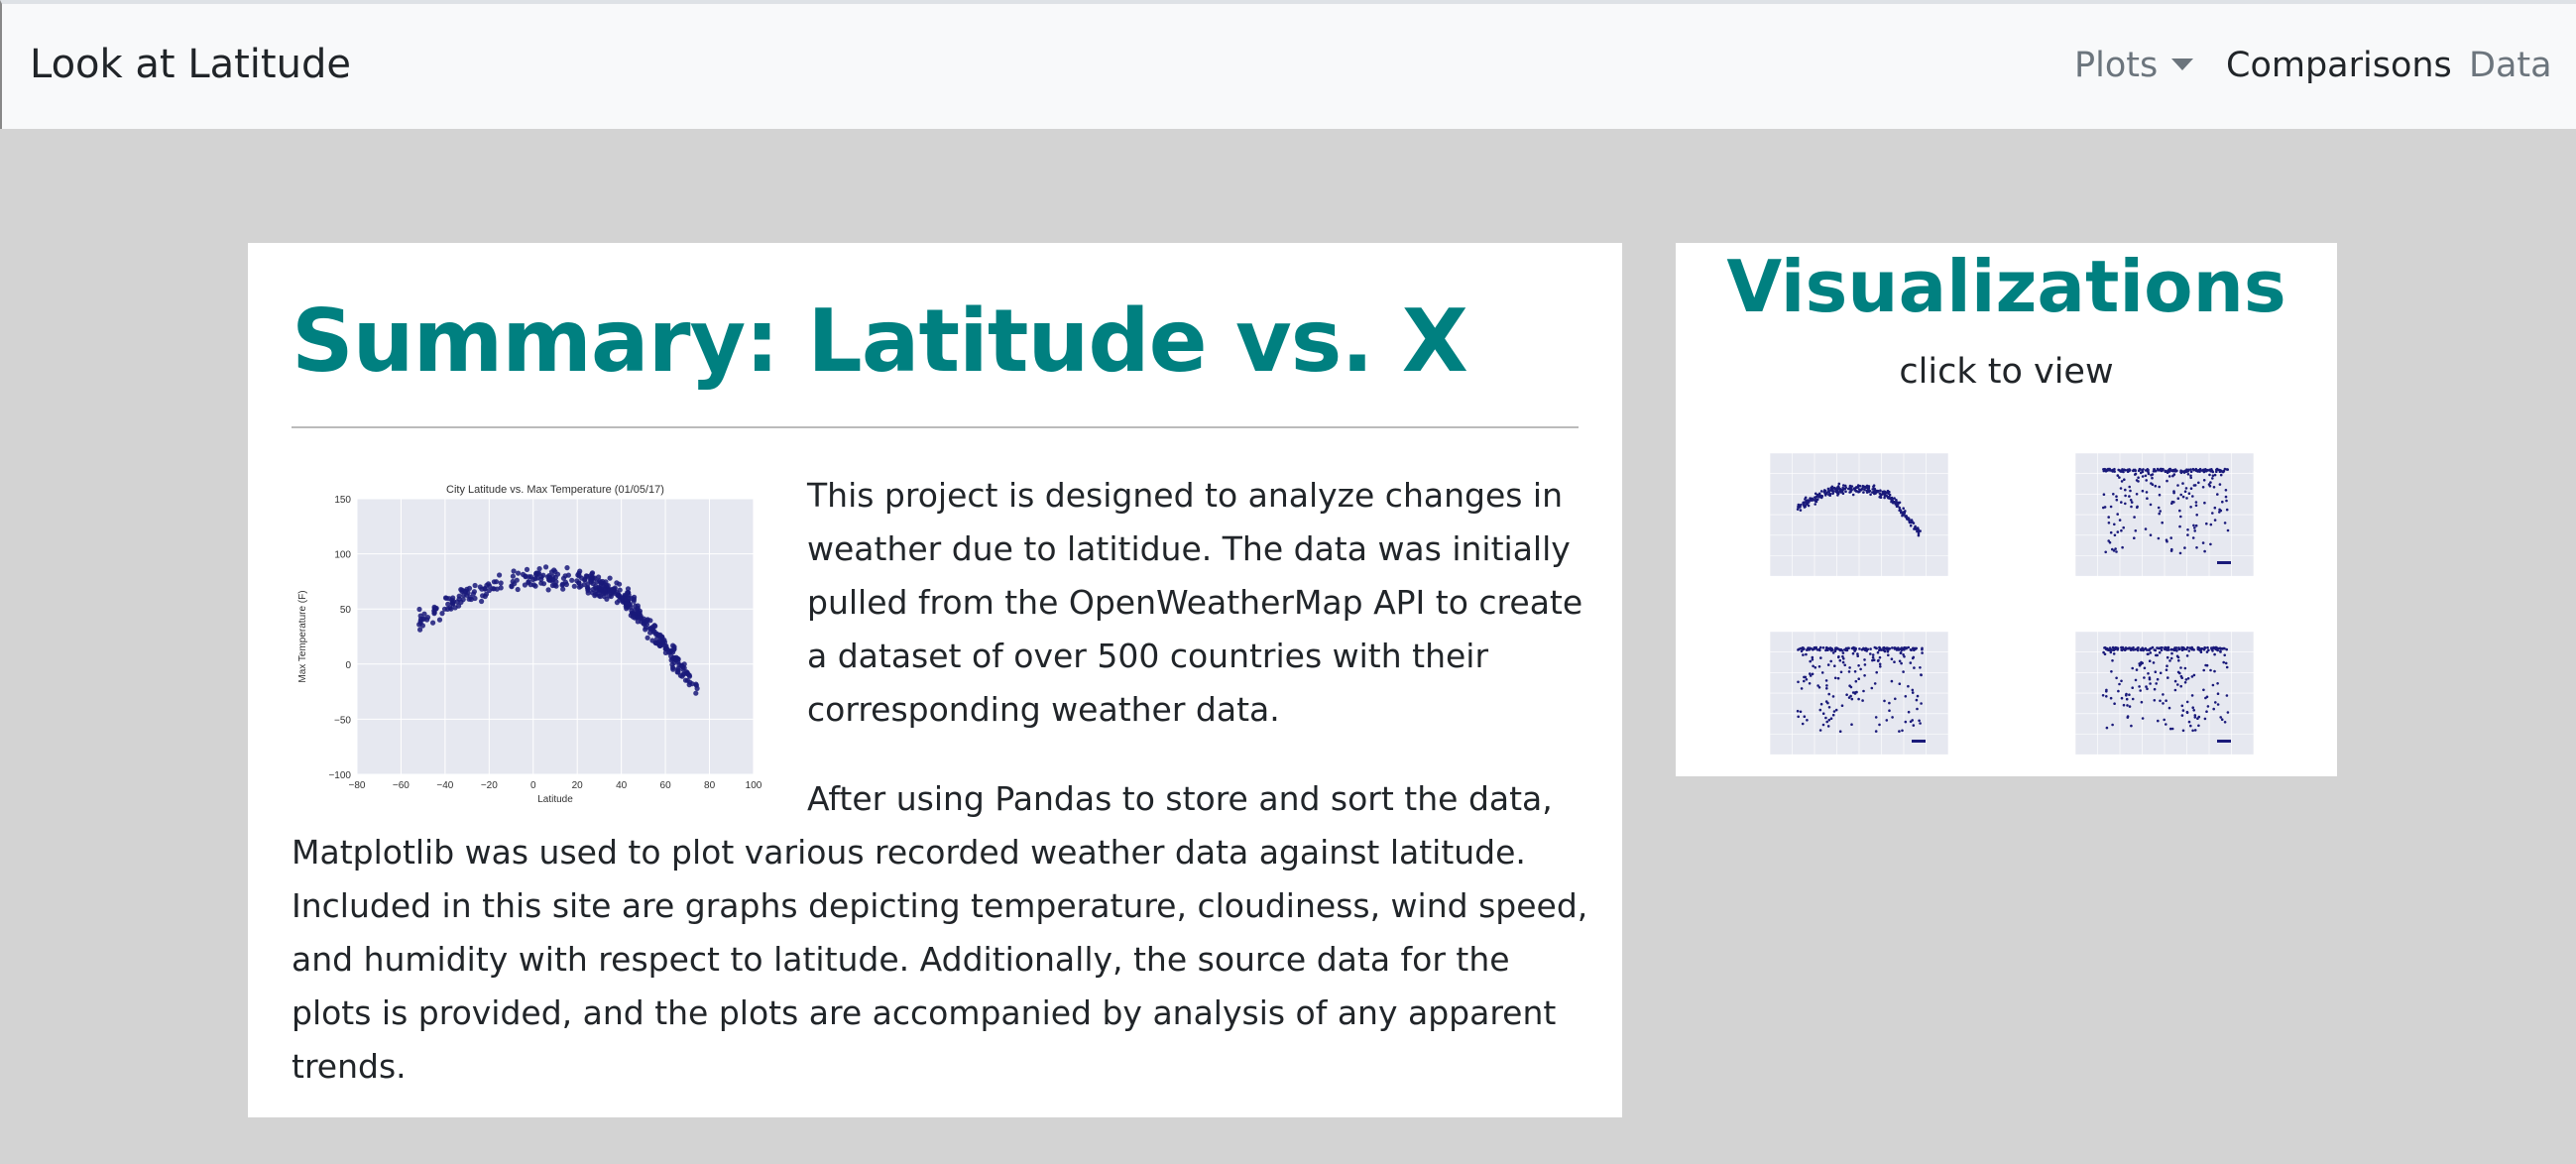 The image size is (2576, 1164). What do you see at coordinates (1852, 694) in the screenshot?
I see `thumbnail-cloudiness` at bounding box center [1852, 694].